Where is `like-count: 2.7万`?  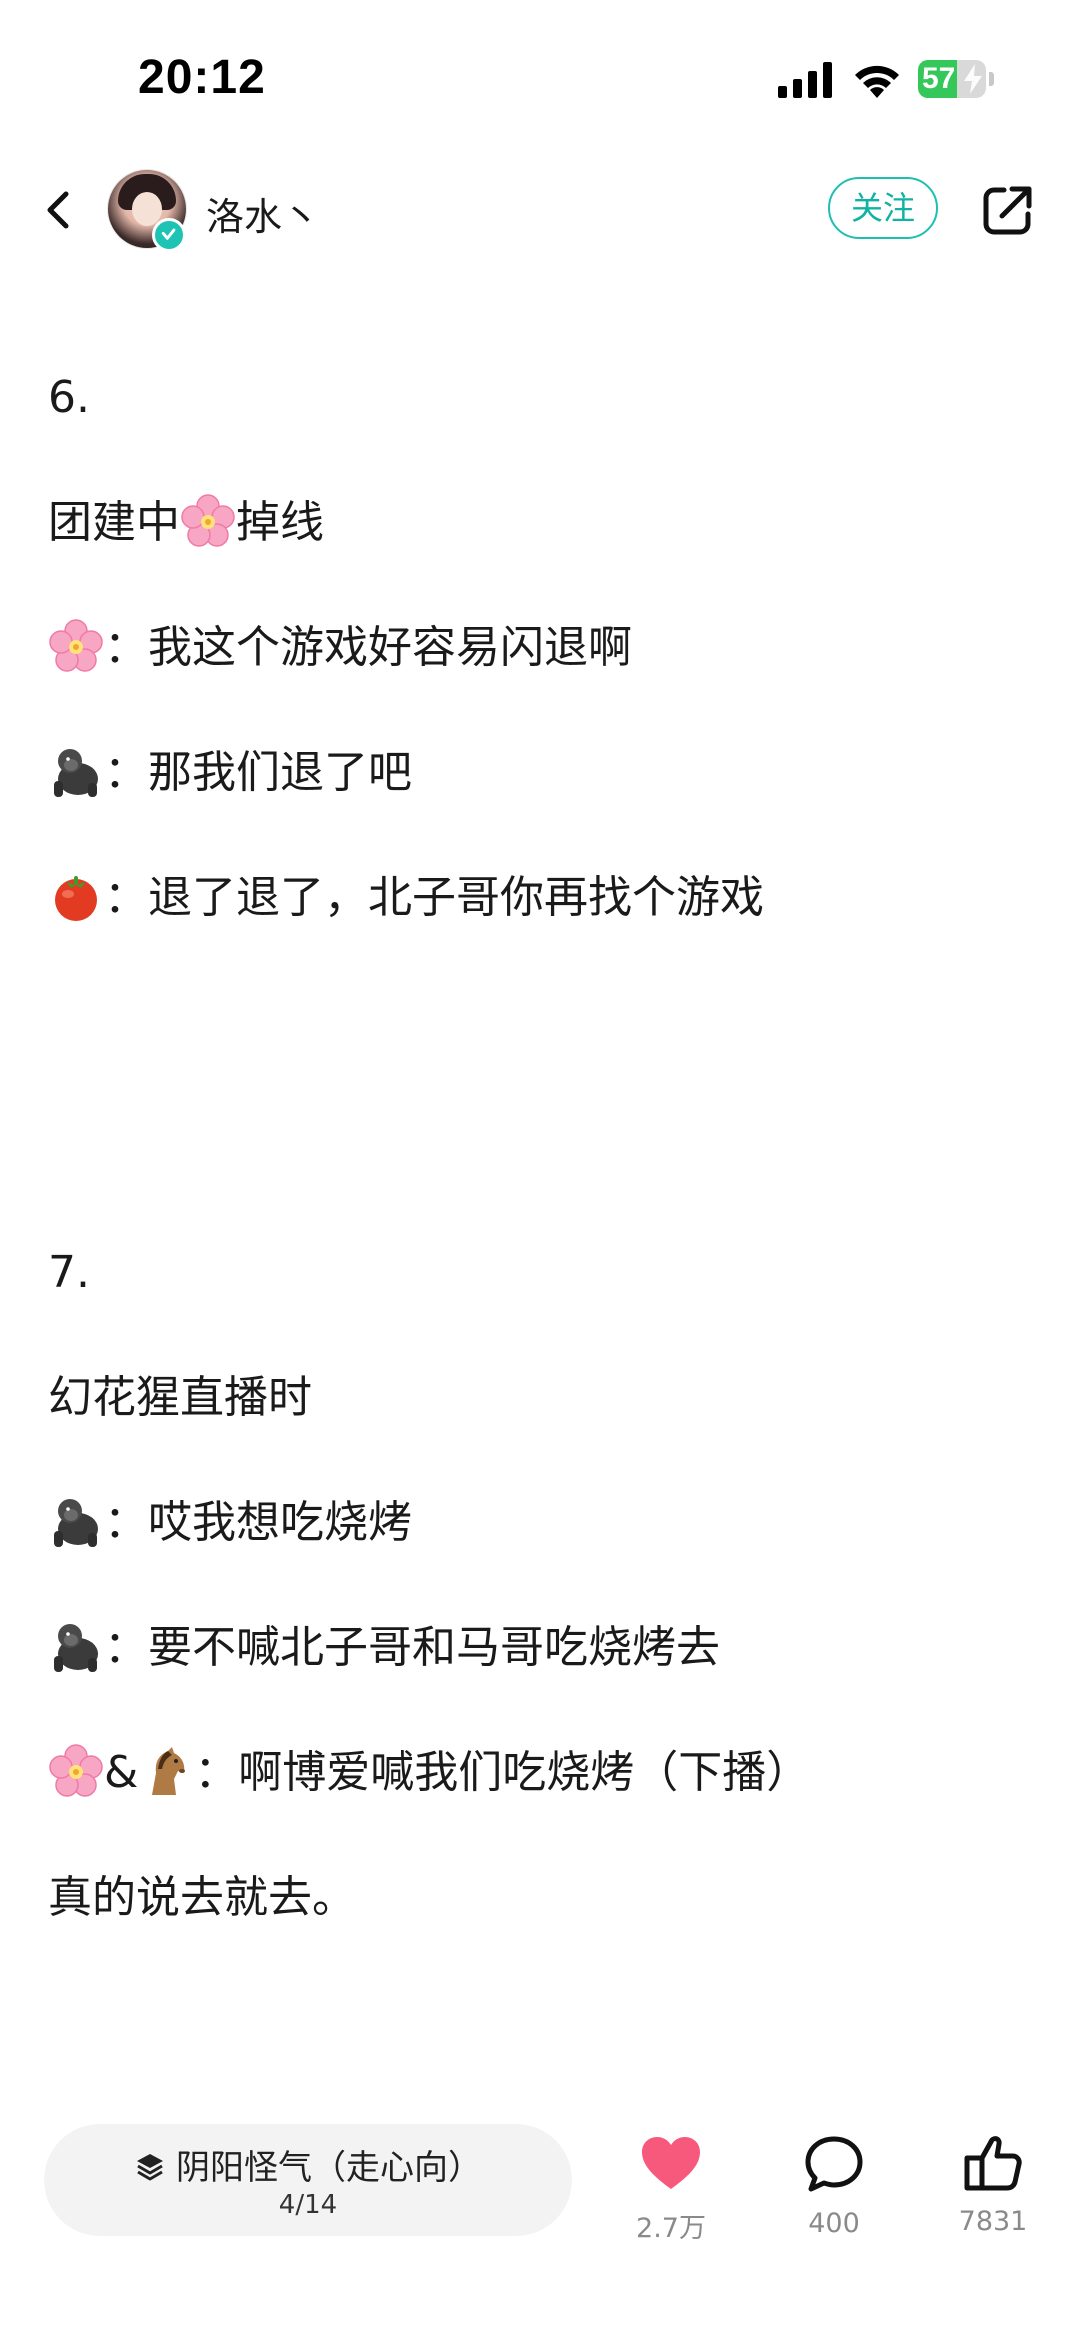 like-count: 2.7万 is located at coordinates (671, 2228).